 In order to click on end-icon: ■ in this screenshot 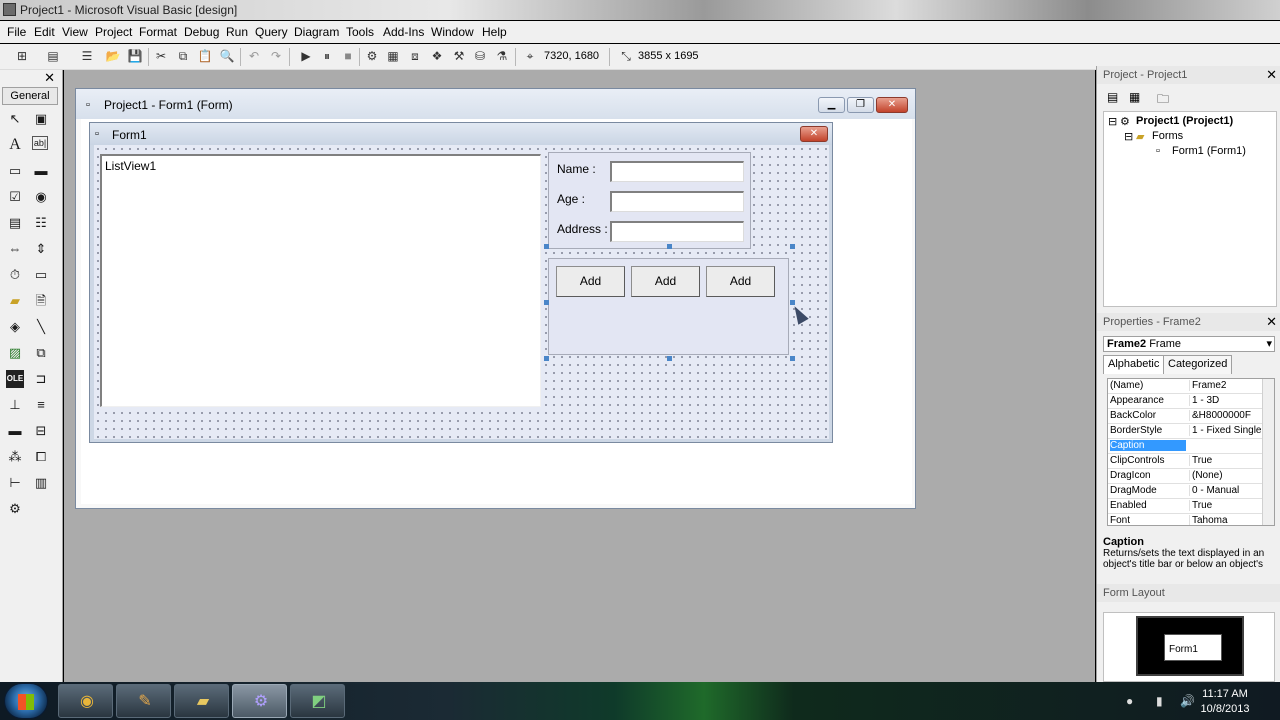, I will do `click(348, 56)`.